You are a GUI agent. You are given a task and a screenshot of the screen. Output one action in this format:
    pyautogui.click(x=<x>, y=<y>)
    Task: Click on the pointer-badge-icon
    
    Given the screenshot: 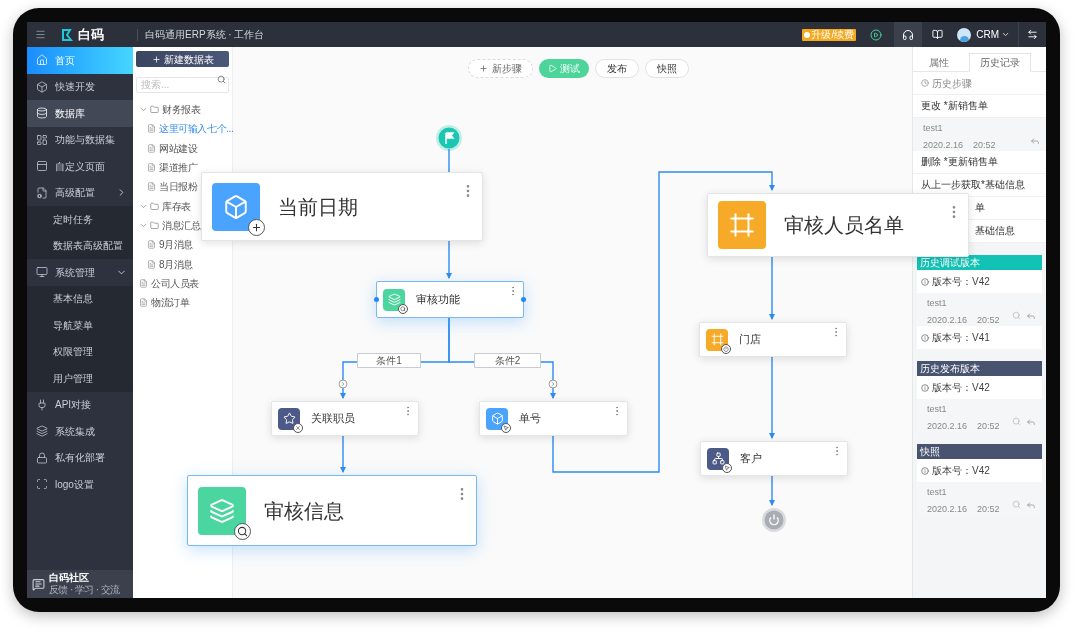 What is the action you would take?
    pyautogui.click(x=727, y=467)
    